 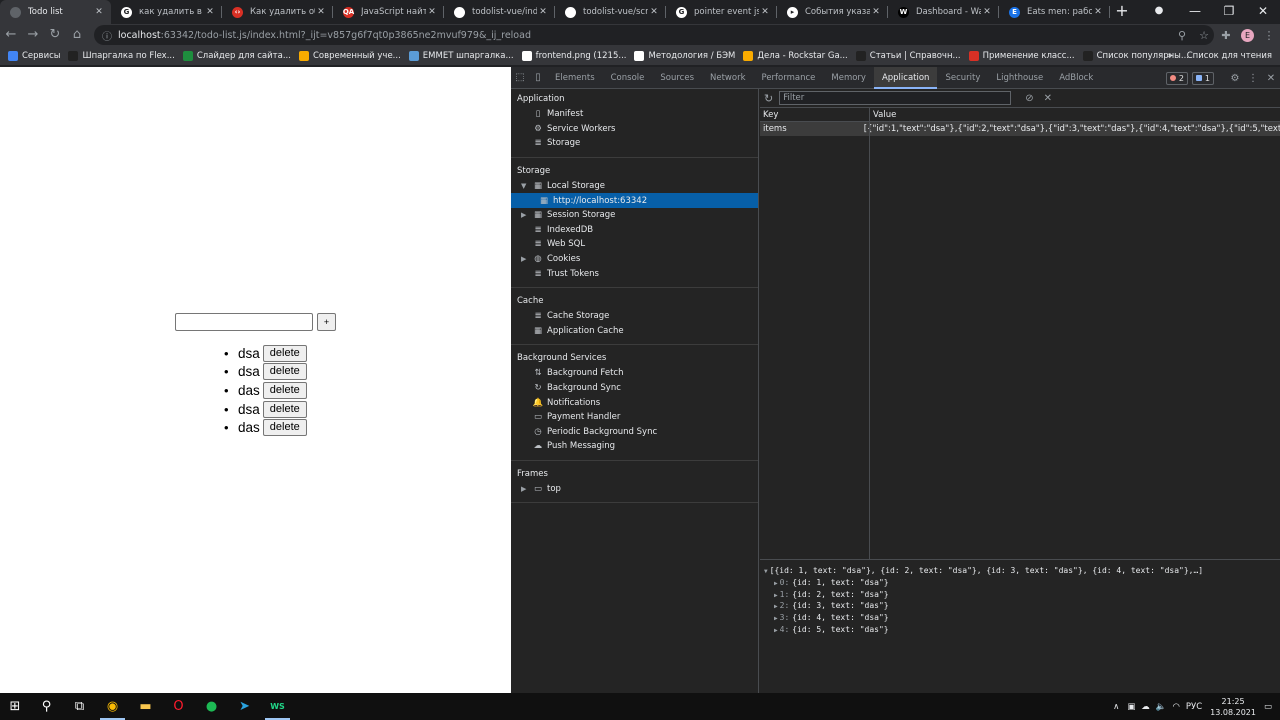 What do you see at coordinates (634, 143) in the screenshot?
I see `sidebar-tree-item: ≣ Storage` at bounding box center [634, 143].